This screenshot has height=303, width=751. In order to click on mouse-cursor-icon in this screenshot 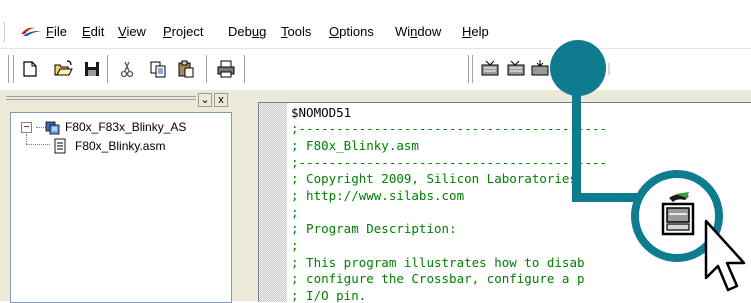, I will do `click(725, 255)`.